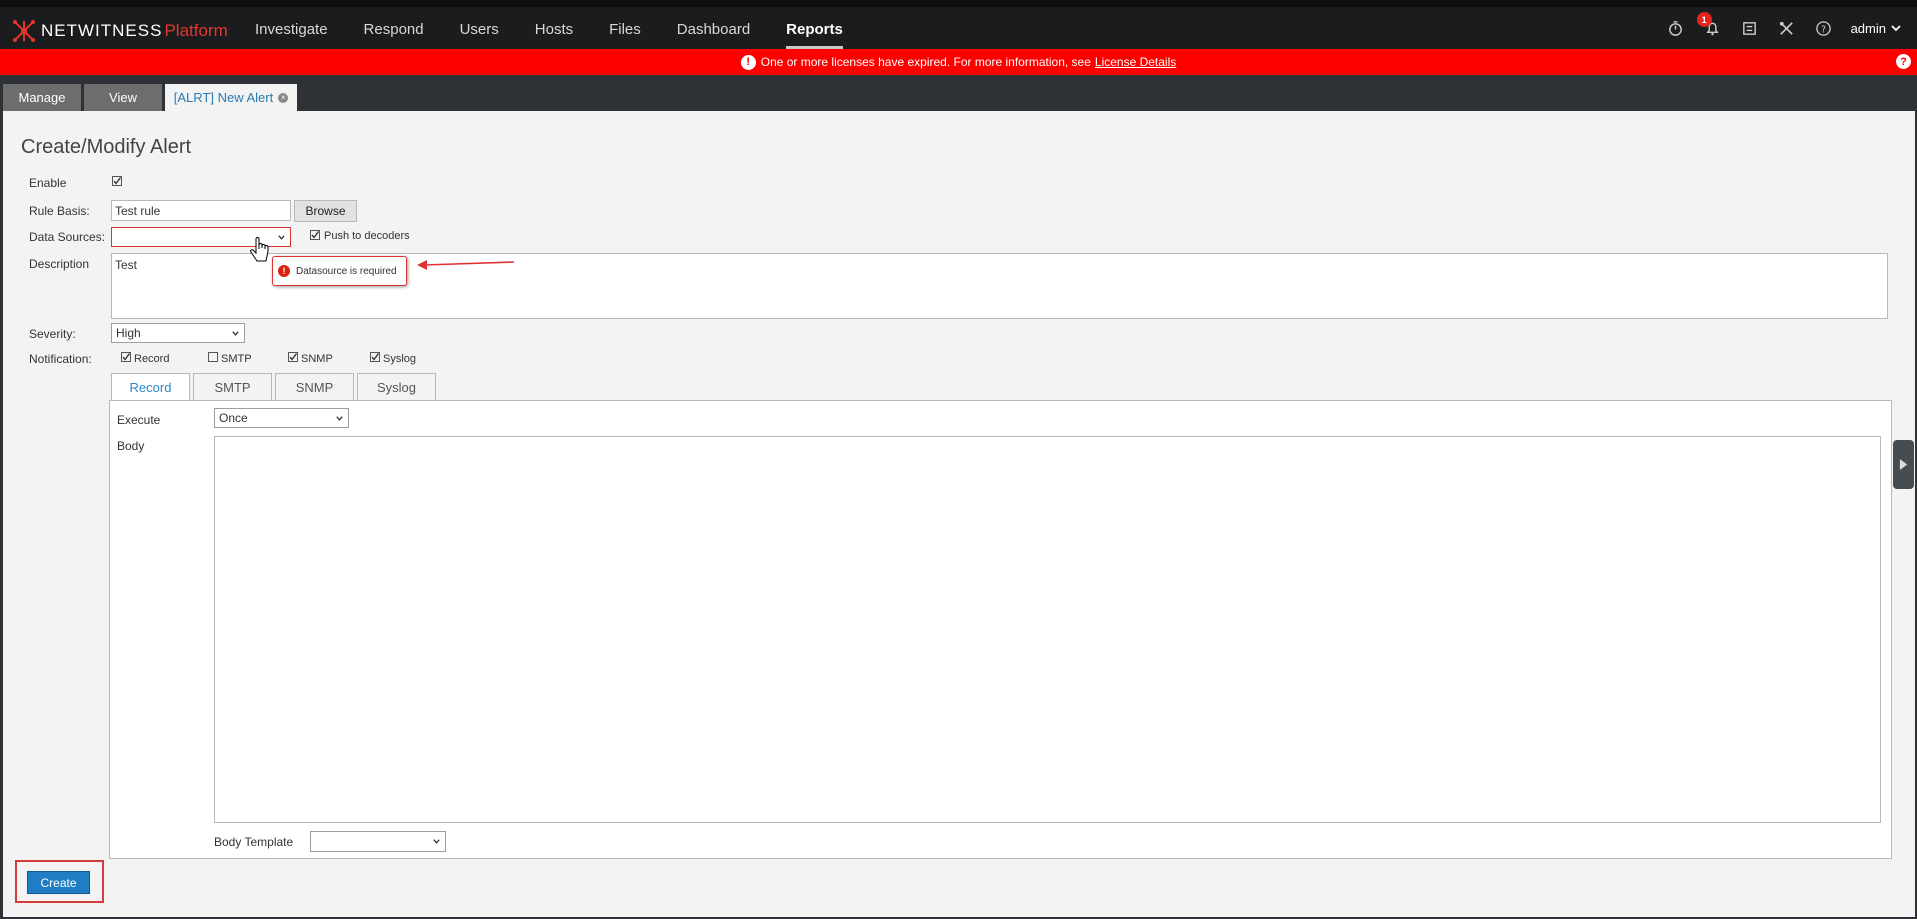 Image resolution: width=1917 pixels, height=919 pixels. I want to click on netwitness-logo-icon, so click(24, 31).